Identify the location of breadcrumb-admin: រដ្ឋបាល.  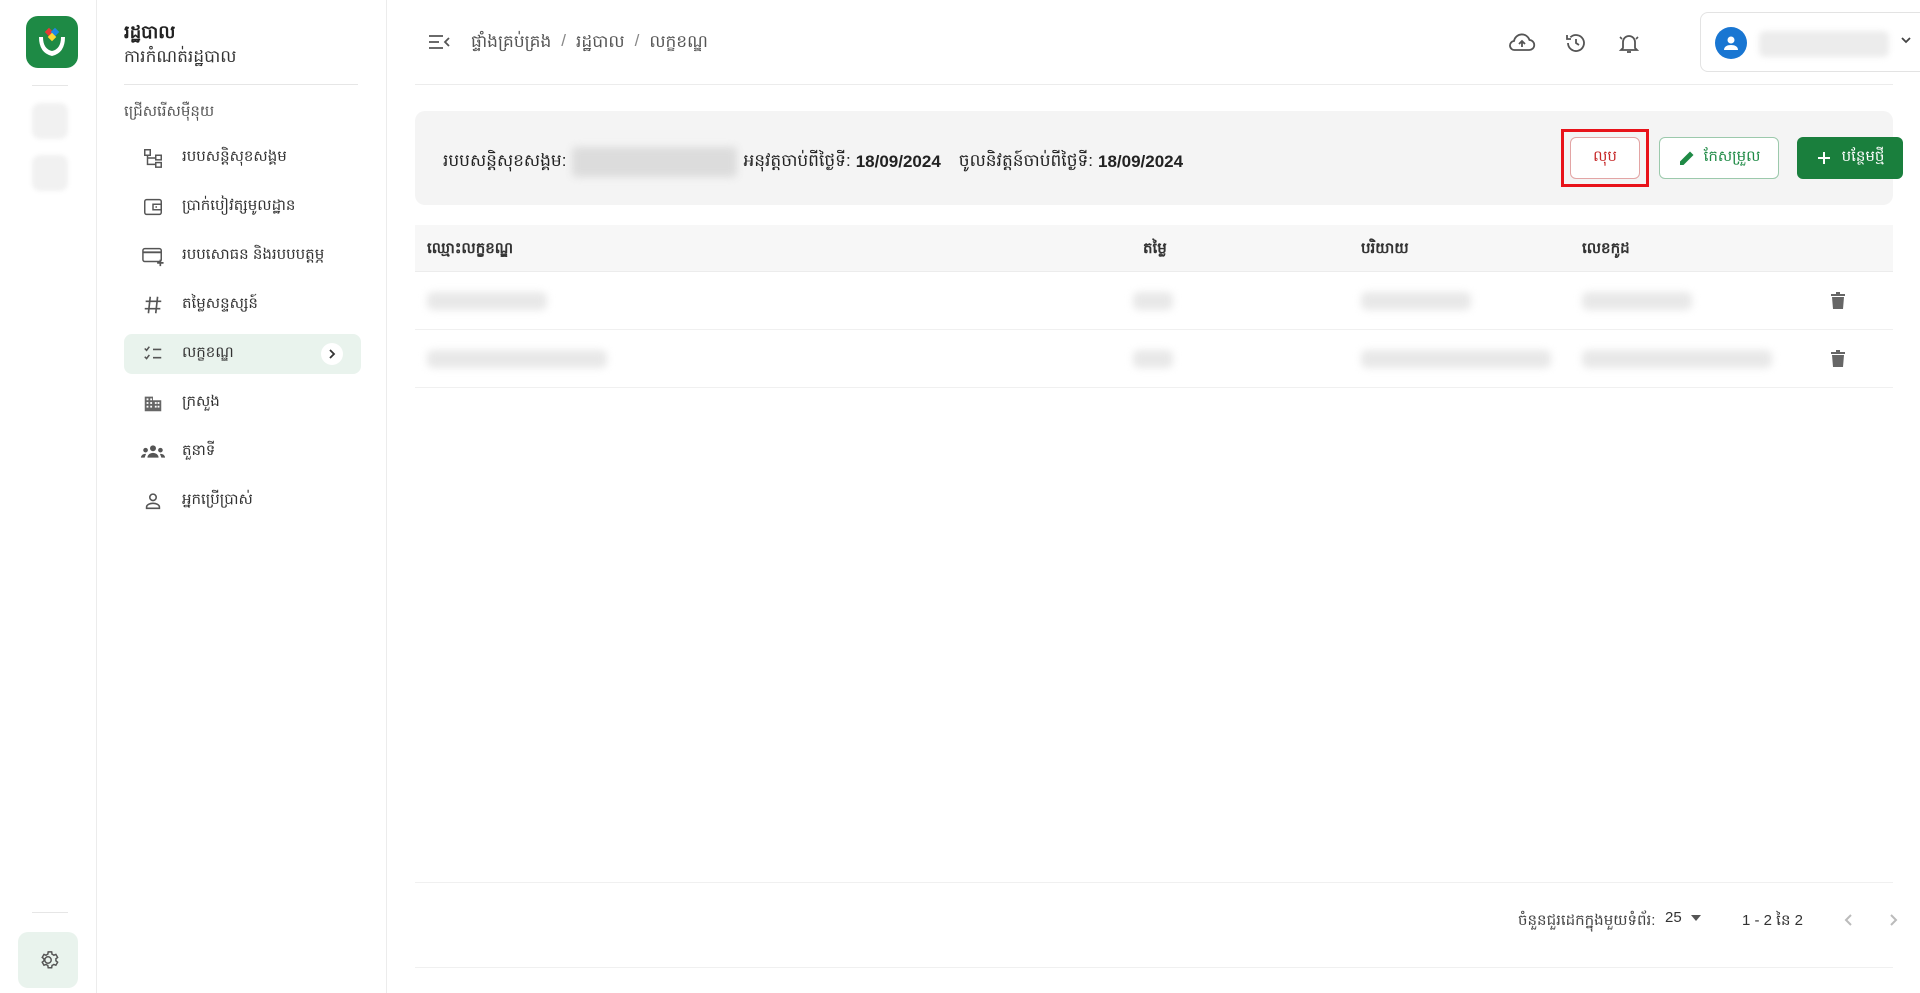
(600, 43).